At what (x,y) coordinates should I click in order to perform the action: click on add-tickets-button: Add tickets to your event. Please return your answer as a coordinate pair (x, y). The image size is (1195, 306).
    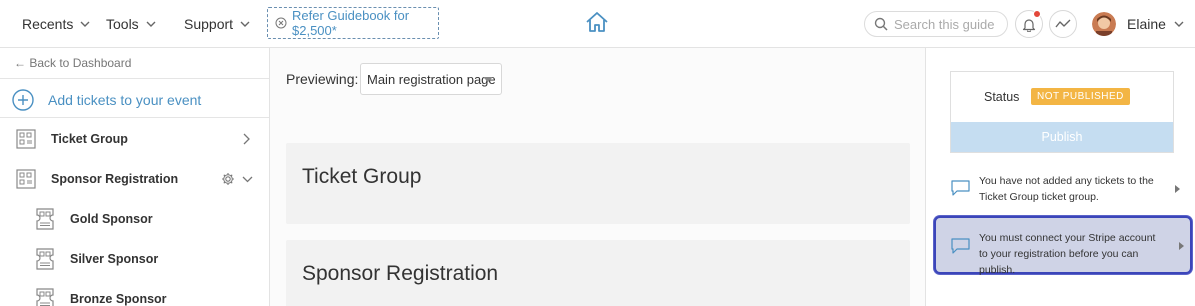
    Looking at the image, I should click on (106, 100).